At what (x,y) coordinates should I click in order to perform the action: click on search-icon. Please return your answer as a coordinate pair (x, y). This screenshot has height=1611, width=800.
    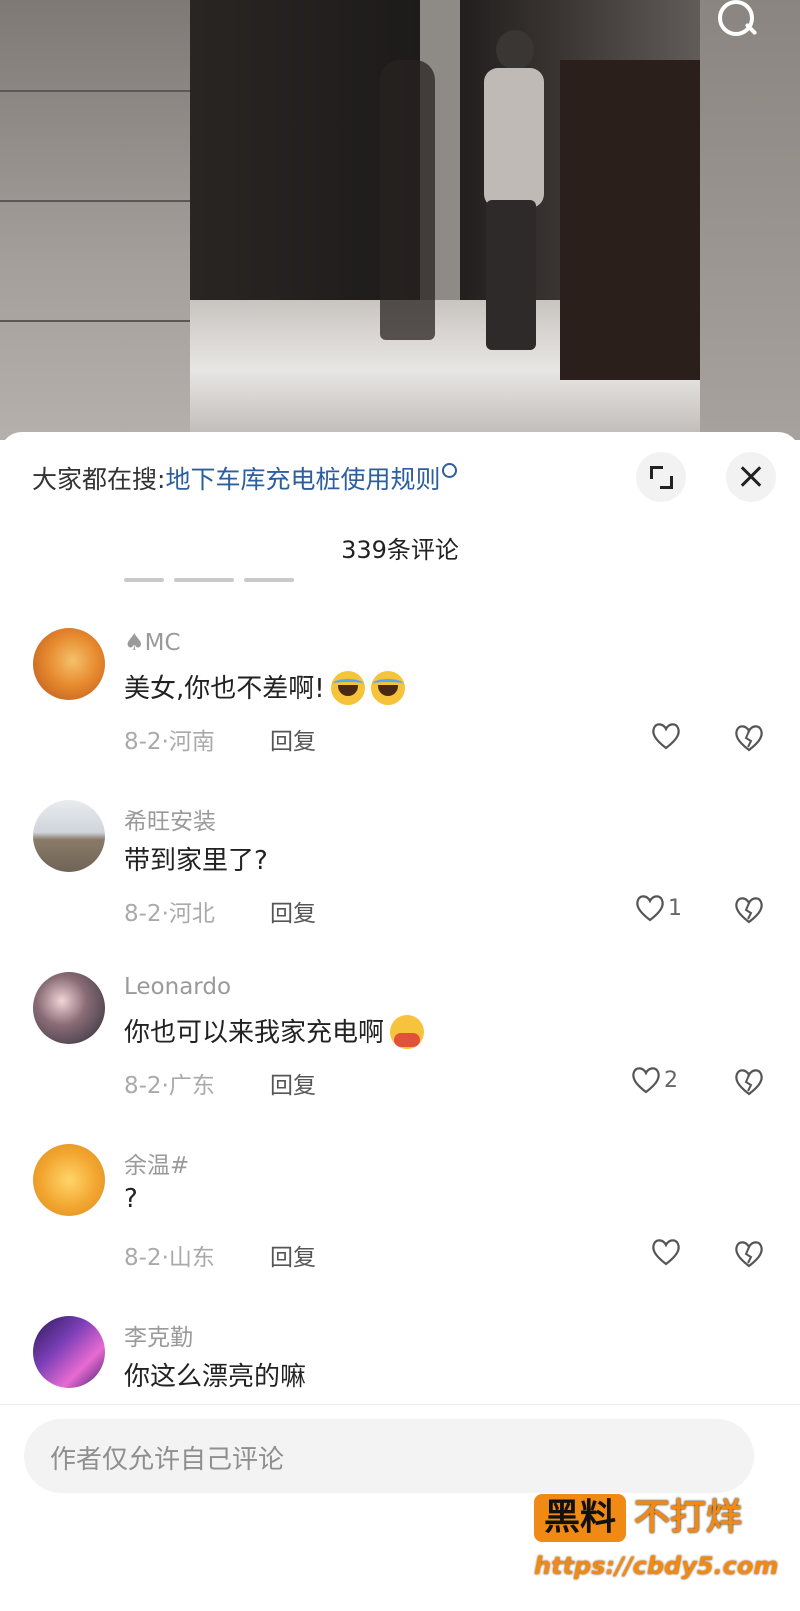
    Looking at the image, I should click on (738, 22).